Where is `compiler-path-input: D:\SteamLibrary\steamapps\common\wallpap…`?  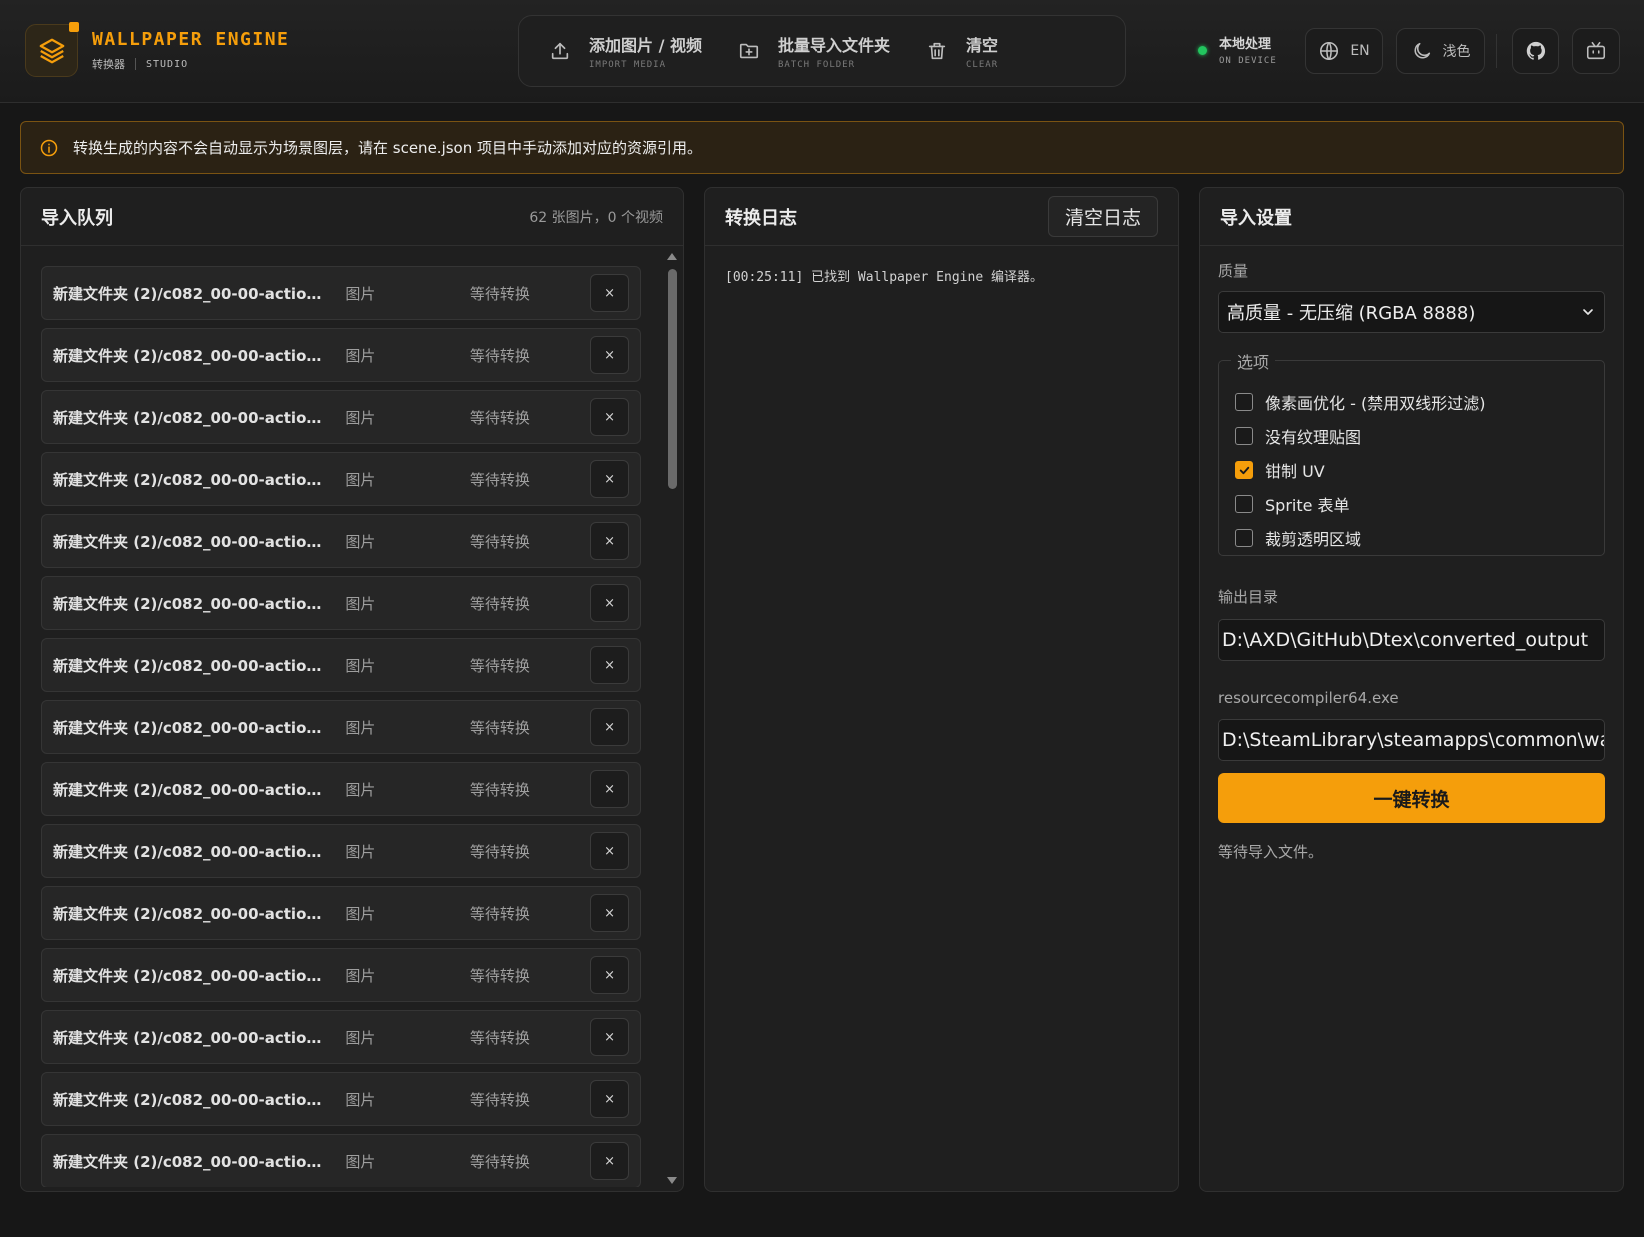
compiler-path-input: D:\SteamLibrary\steamapps\common\wallpap… is located at coordinates (1411, 740).